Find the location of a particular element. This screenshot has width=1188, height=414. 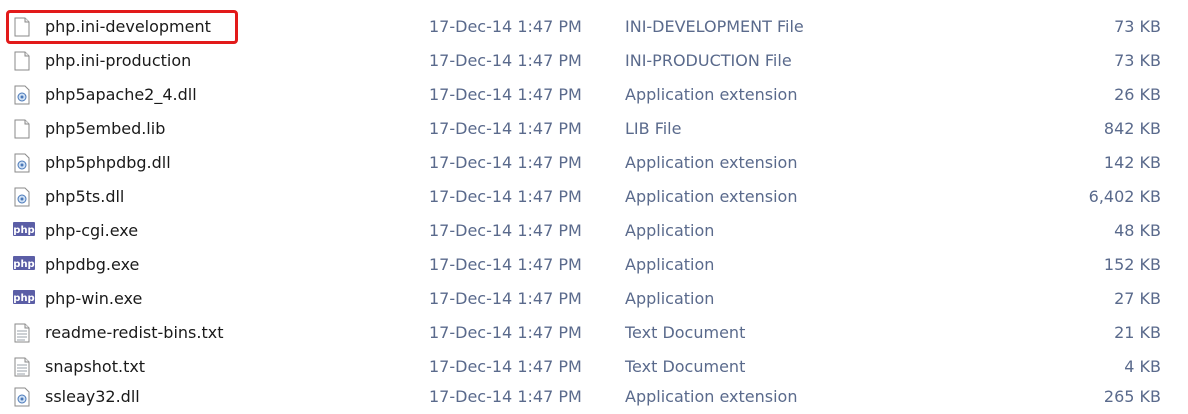

file-name: phpdbg.exe is located at coordinates (92, 264).